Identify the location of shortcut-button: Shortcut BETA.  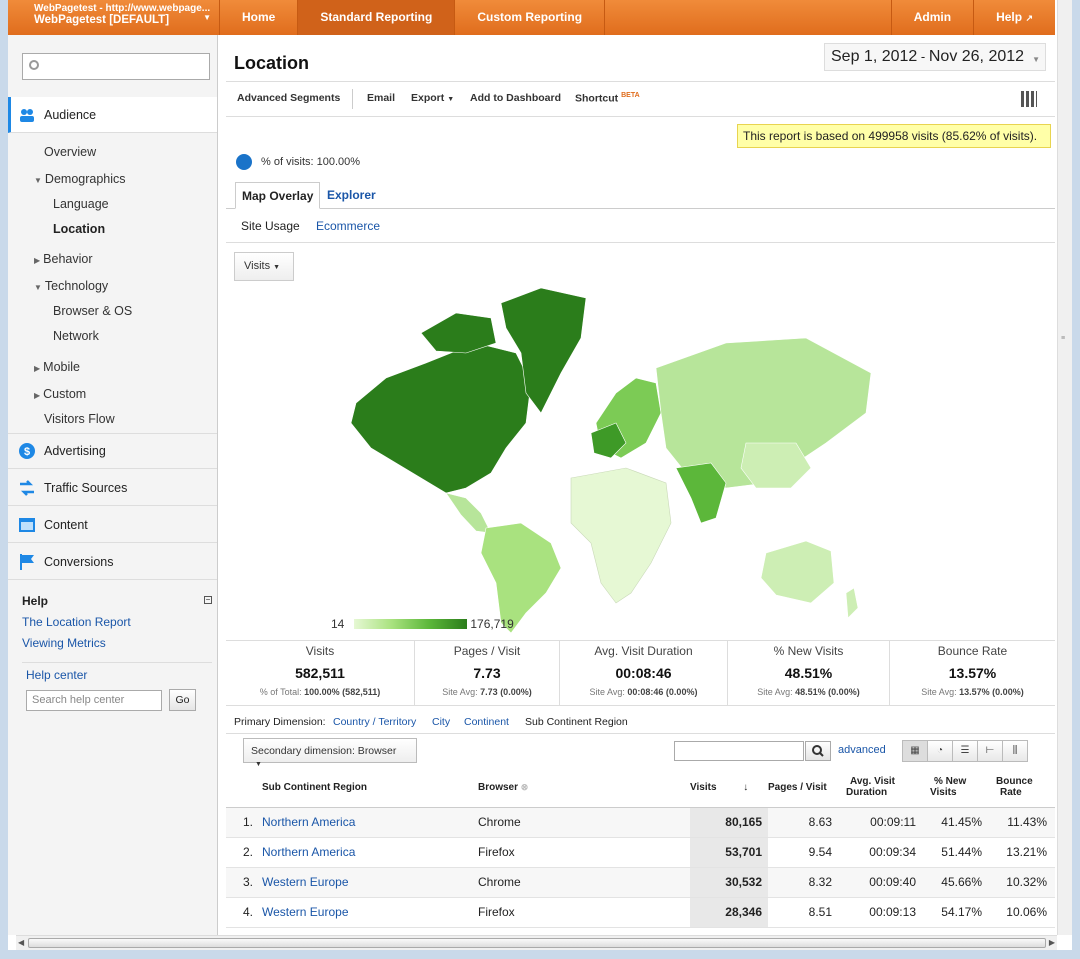
(607, 98).